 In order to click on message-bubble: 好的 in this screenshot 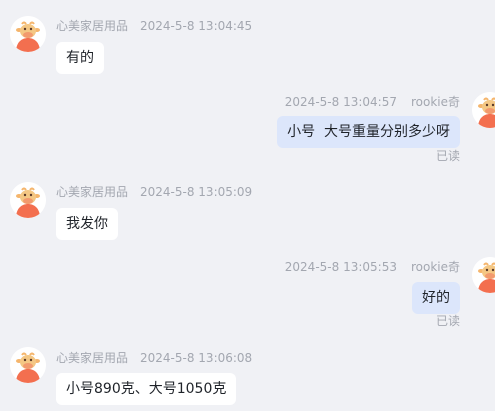, I will do `click(436, 298)`.